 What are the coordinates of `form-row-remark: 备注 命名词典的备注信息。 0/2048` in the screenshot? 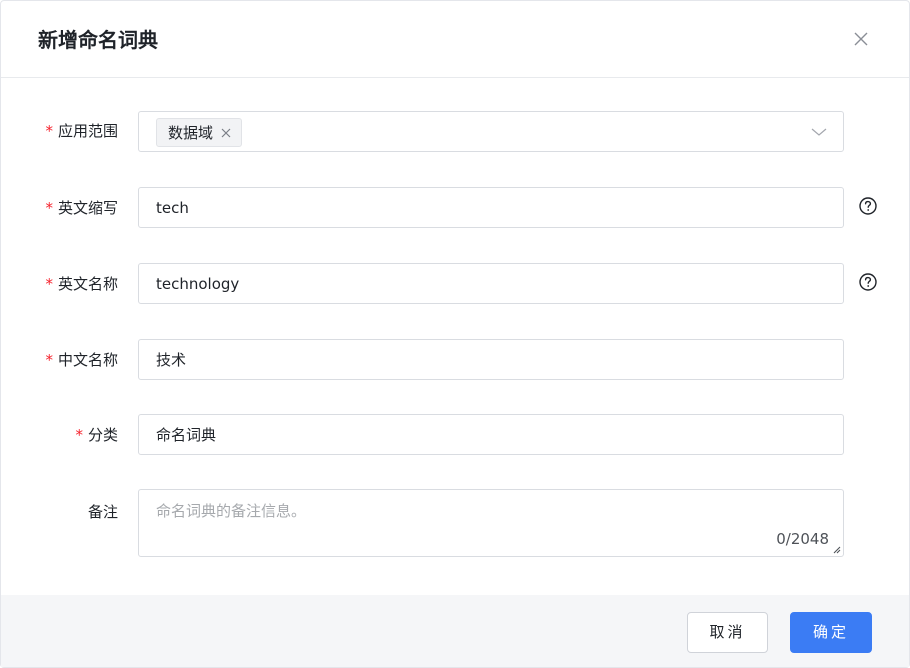 It's located at (455, 523).